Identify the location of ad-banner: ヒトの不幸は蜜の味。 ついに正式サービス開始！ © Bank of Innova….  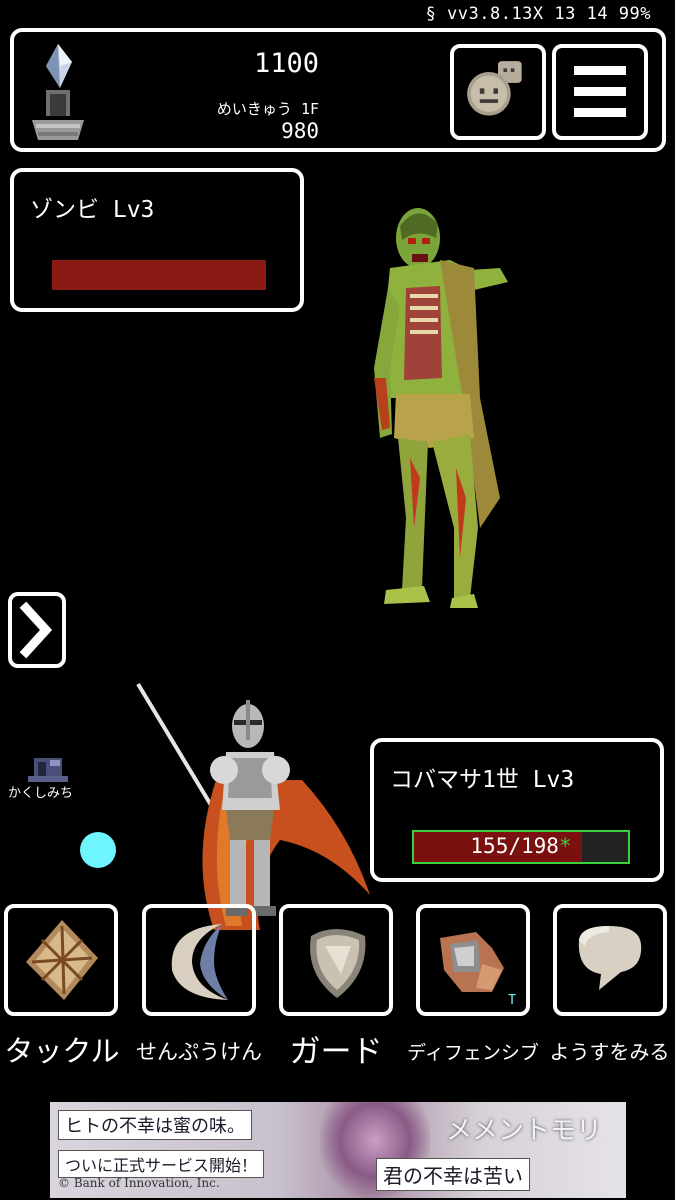
(338, 1150).